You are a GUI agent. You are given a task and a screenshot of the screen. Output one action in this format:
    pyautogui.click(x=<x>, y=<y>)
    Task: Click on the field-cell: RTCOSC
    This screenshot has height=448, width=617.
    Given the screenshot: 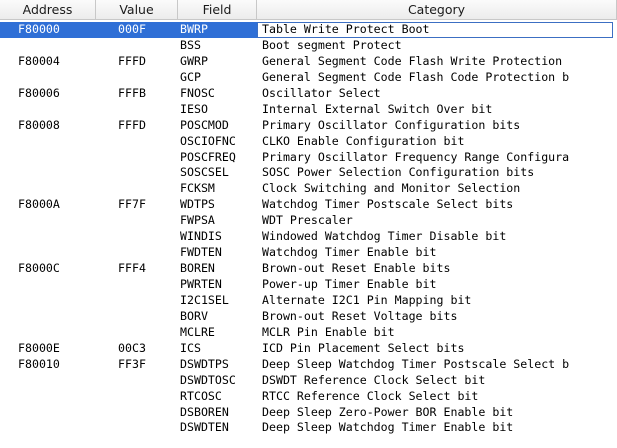 What is the action you would take?
    pyautogui.click(x=201, y=395)
    